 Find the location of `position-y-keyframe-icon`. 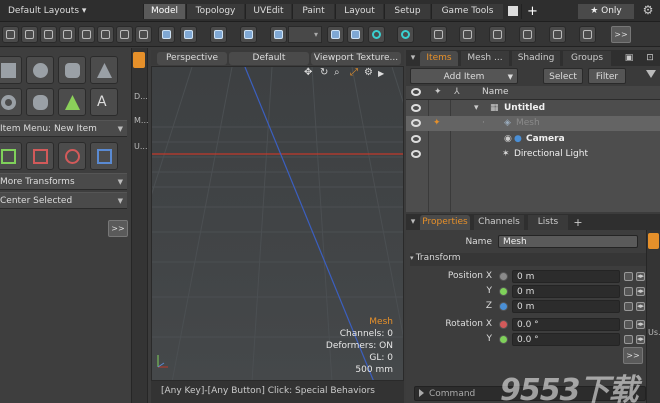

position-y-keyframe-icon is located at coordinates (628, 291).